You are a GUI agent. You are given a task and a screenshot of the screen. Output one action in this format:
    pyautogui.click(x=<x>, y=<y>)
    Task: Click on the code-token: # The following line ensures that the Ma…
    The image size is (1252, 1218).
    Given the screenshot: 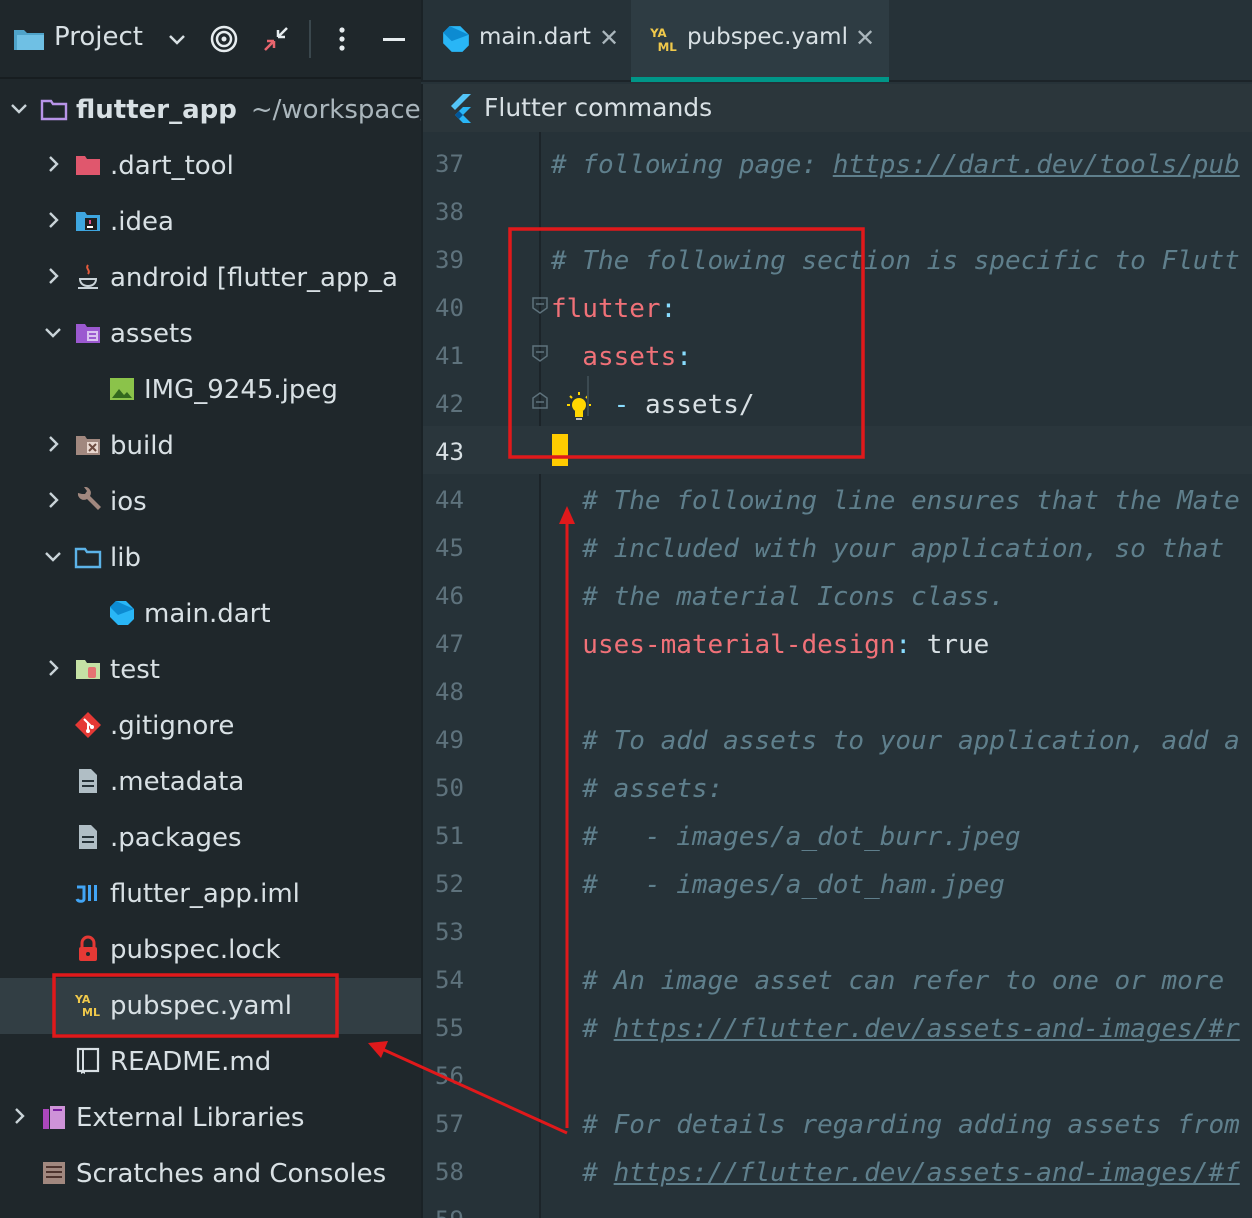 What is the action you would take?
    pyautogui.click(x=895, y=501)
    